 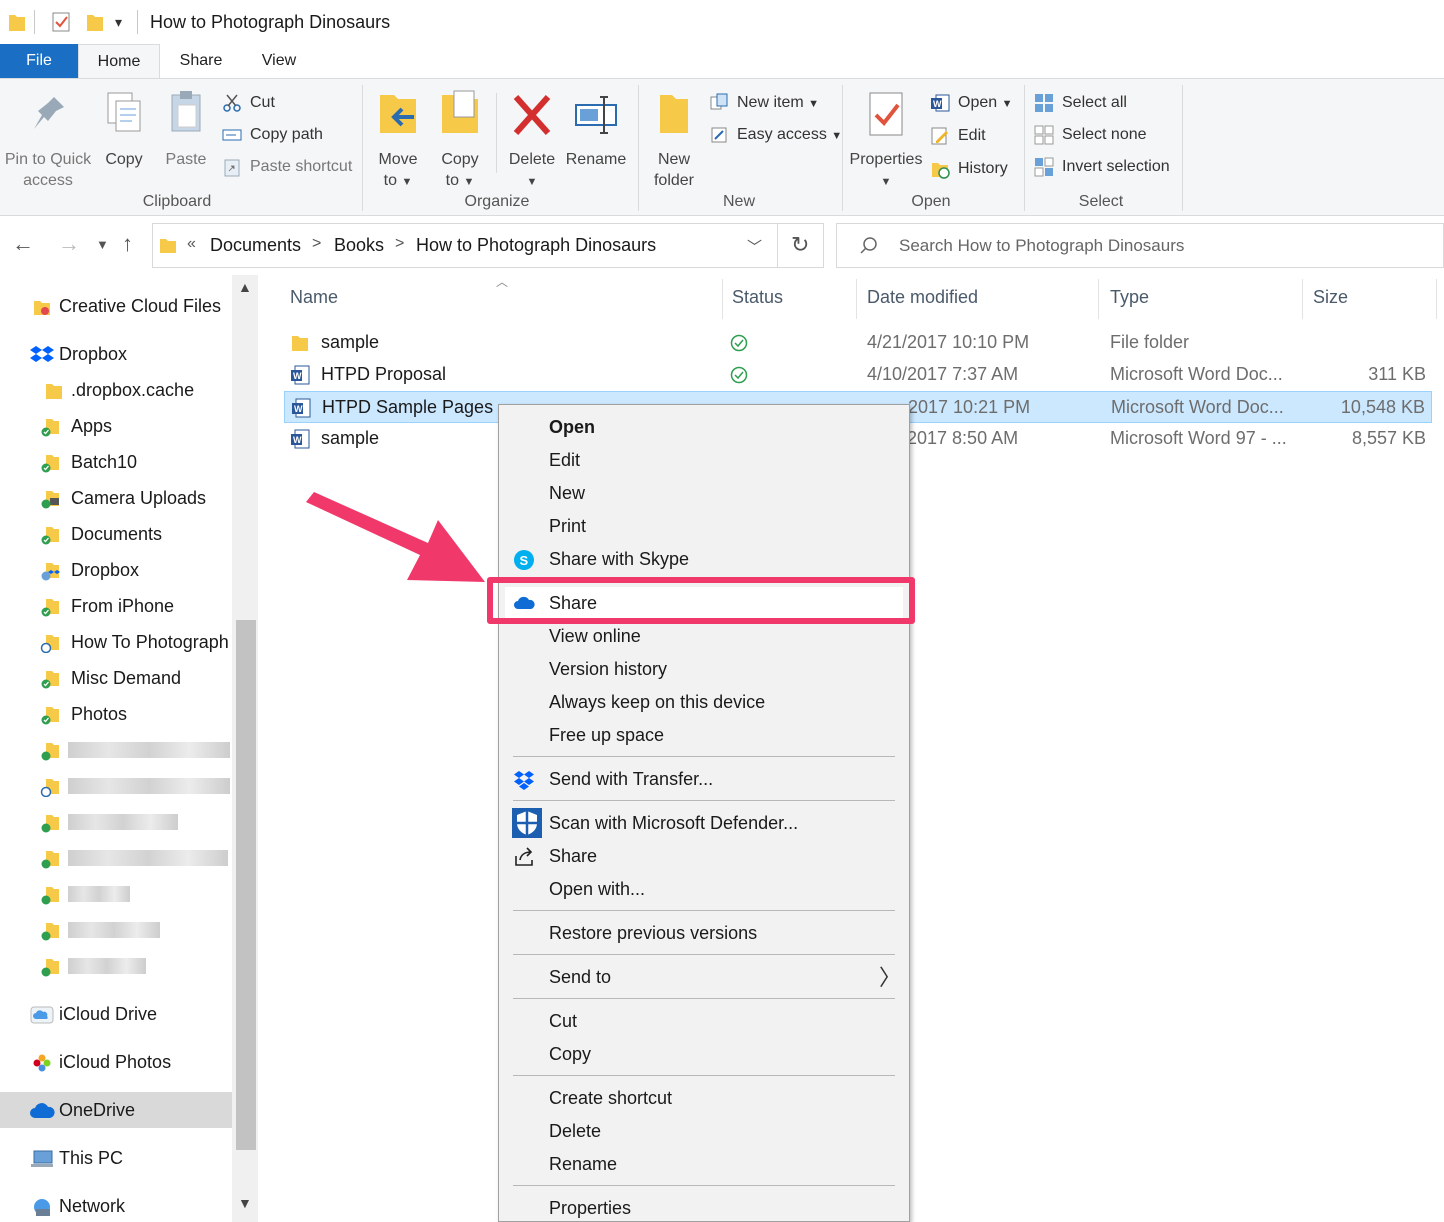 I want to click on menu-item-open: Open, so click(x=704, y=427).